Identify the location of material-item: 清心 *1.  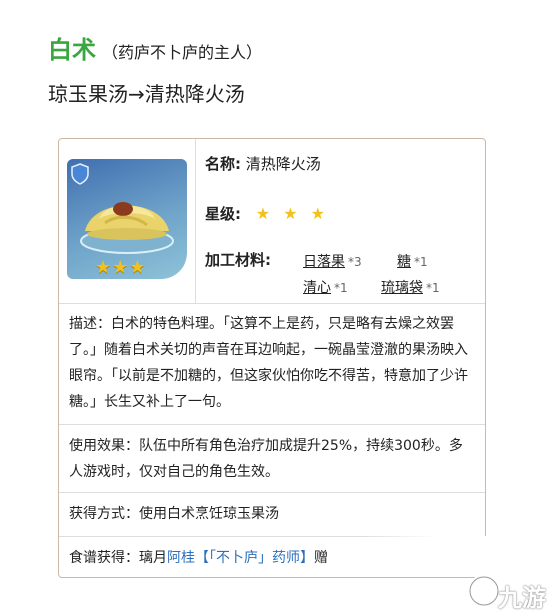
(325, 287).